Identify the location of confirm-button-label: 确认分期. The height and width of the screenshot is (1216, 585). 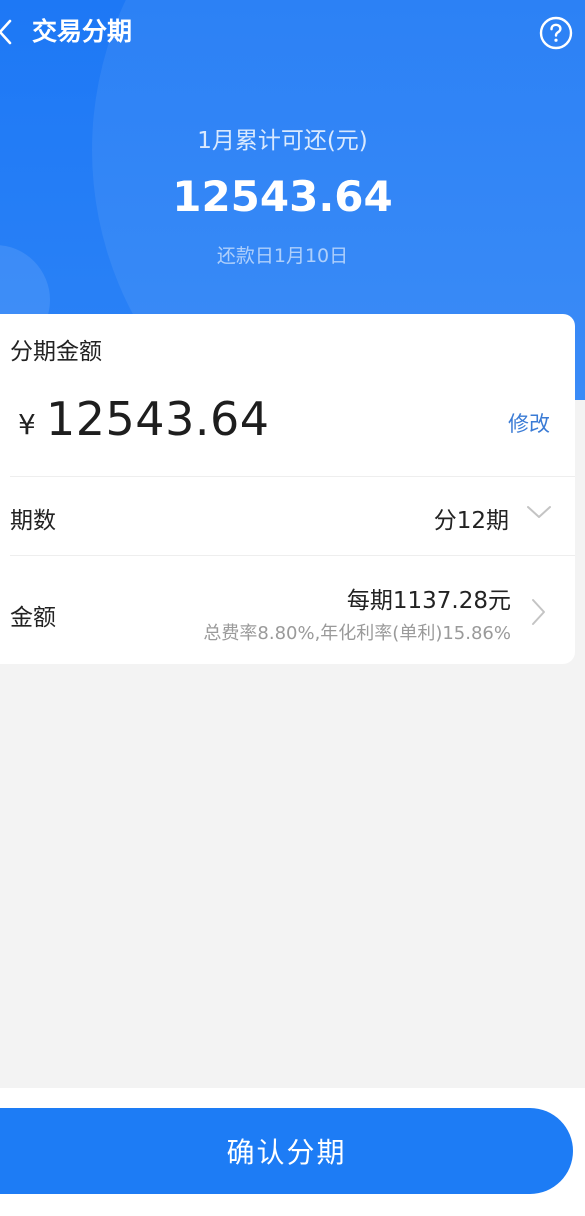
(286, 1152).